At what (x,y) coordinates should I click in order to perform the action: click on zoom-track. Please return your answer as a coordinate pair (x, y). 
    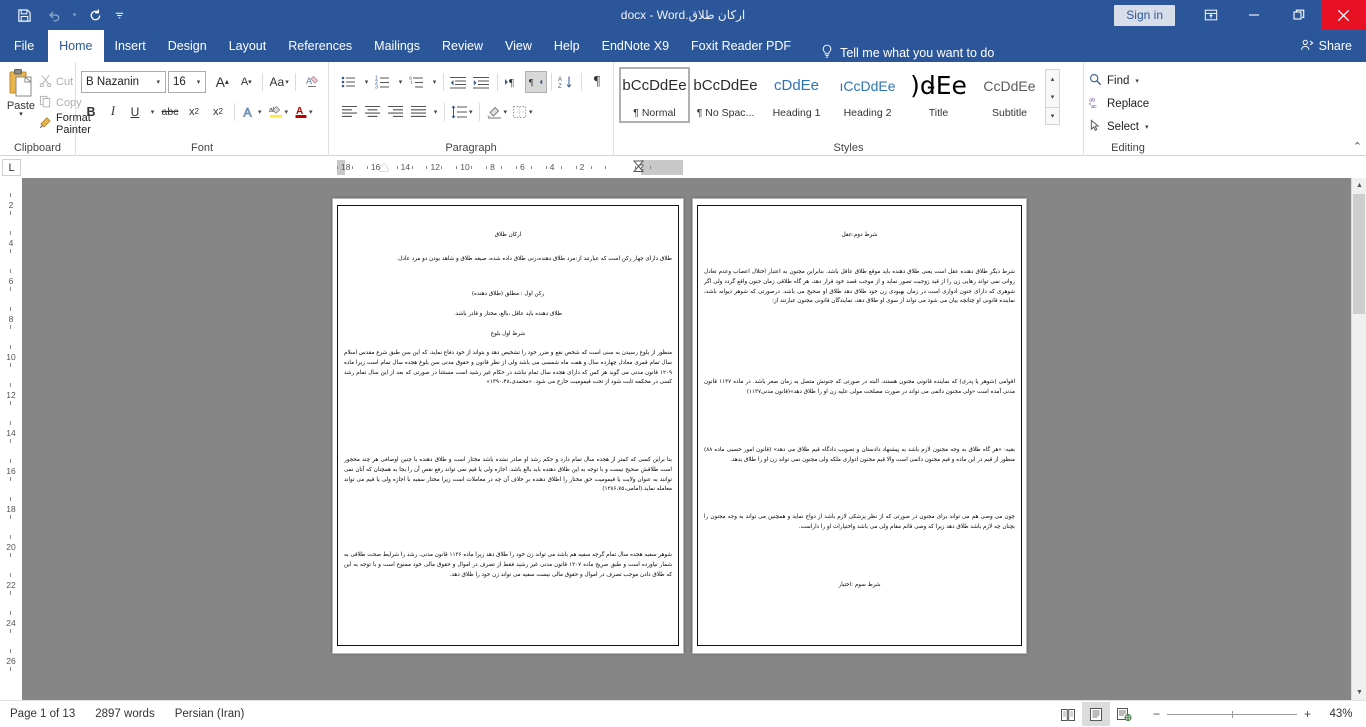
    Looking at the image, I should click on (1231, 714).